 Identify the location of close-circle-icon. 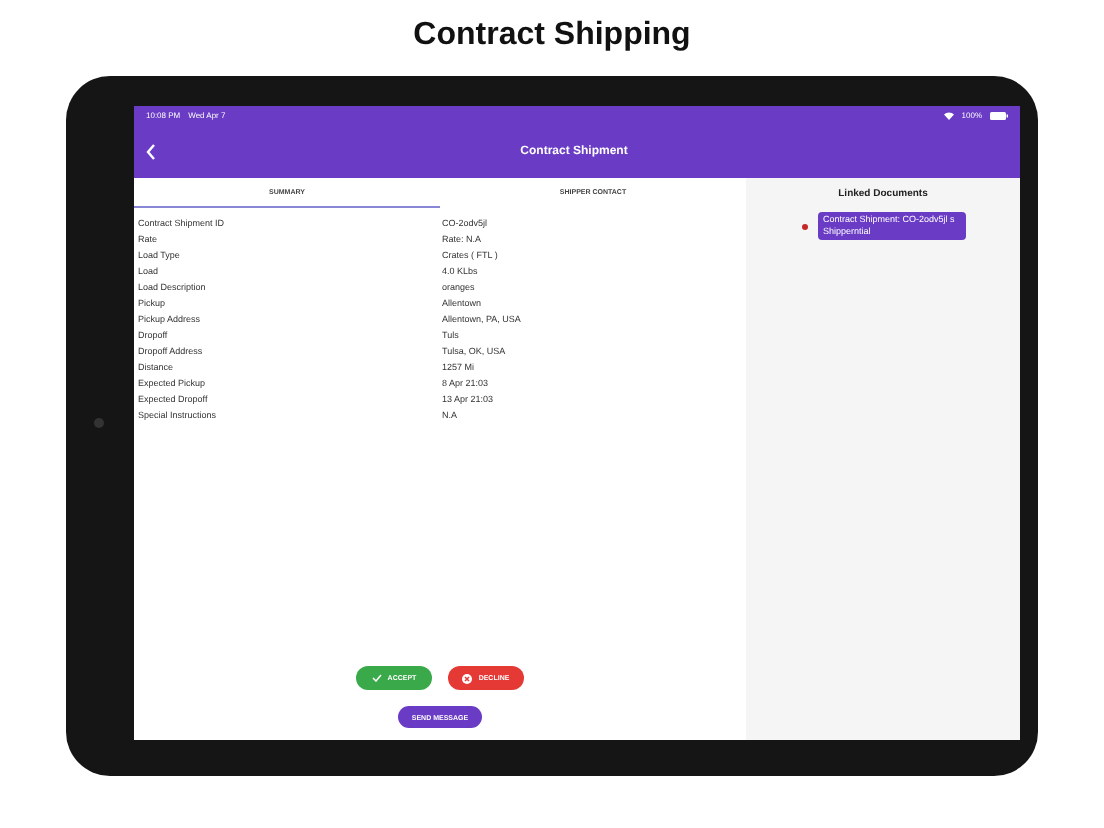
(467, 678).